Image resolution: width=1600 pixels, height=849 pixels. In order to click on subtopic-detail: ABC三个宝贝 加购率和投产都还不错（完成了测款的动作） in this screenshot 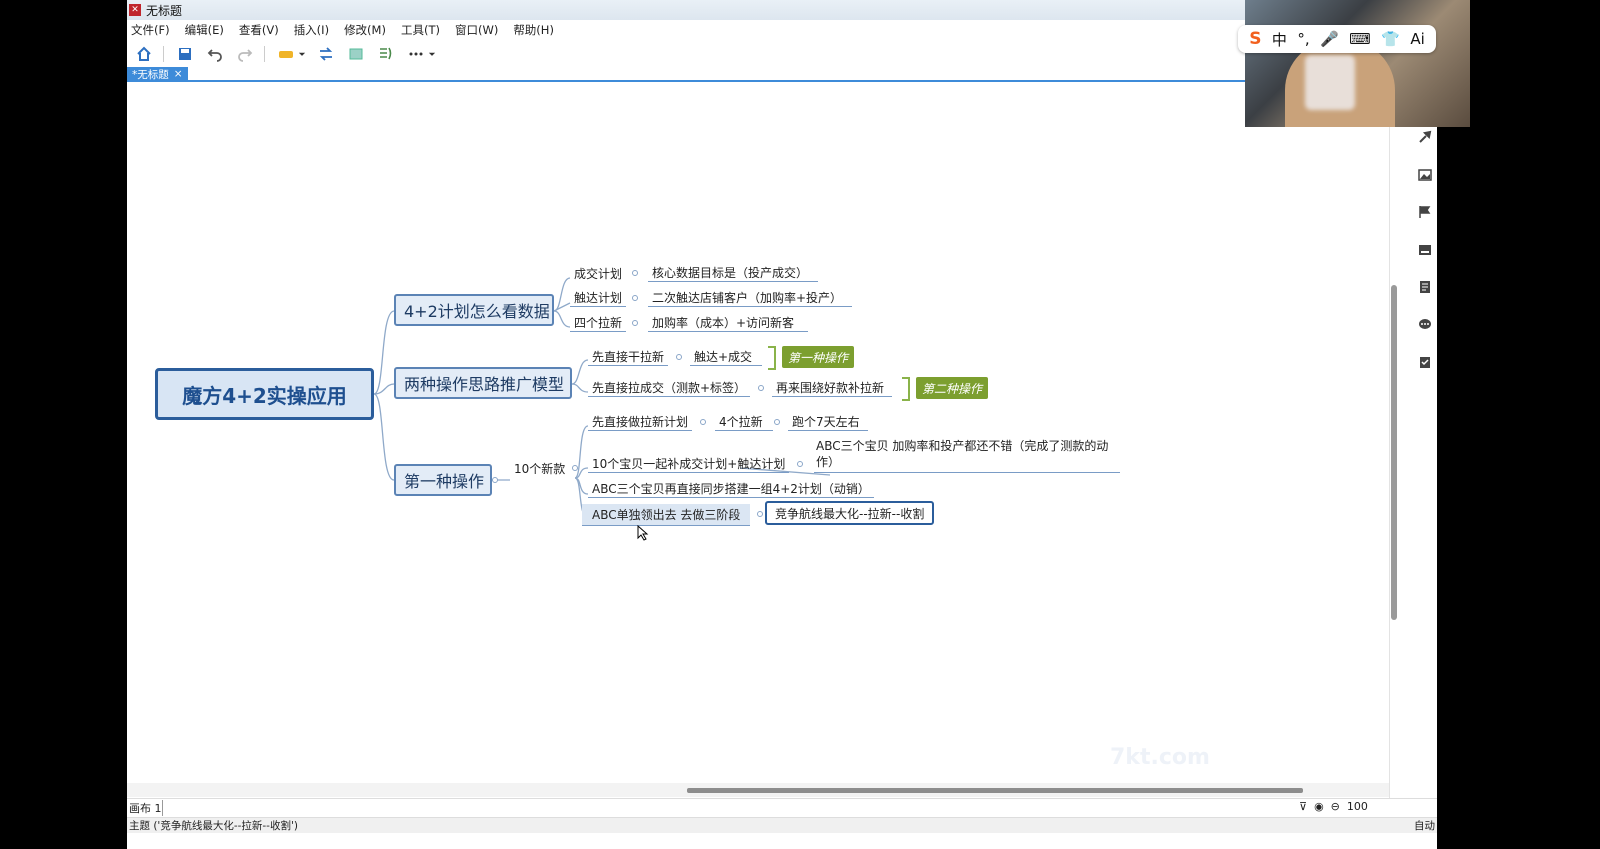, I will do `click(967, 455)`.